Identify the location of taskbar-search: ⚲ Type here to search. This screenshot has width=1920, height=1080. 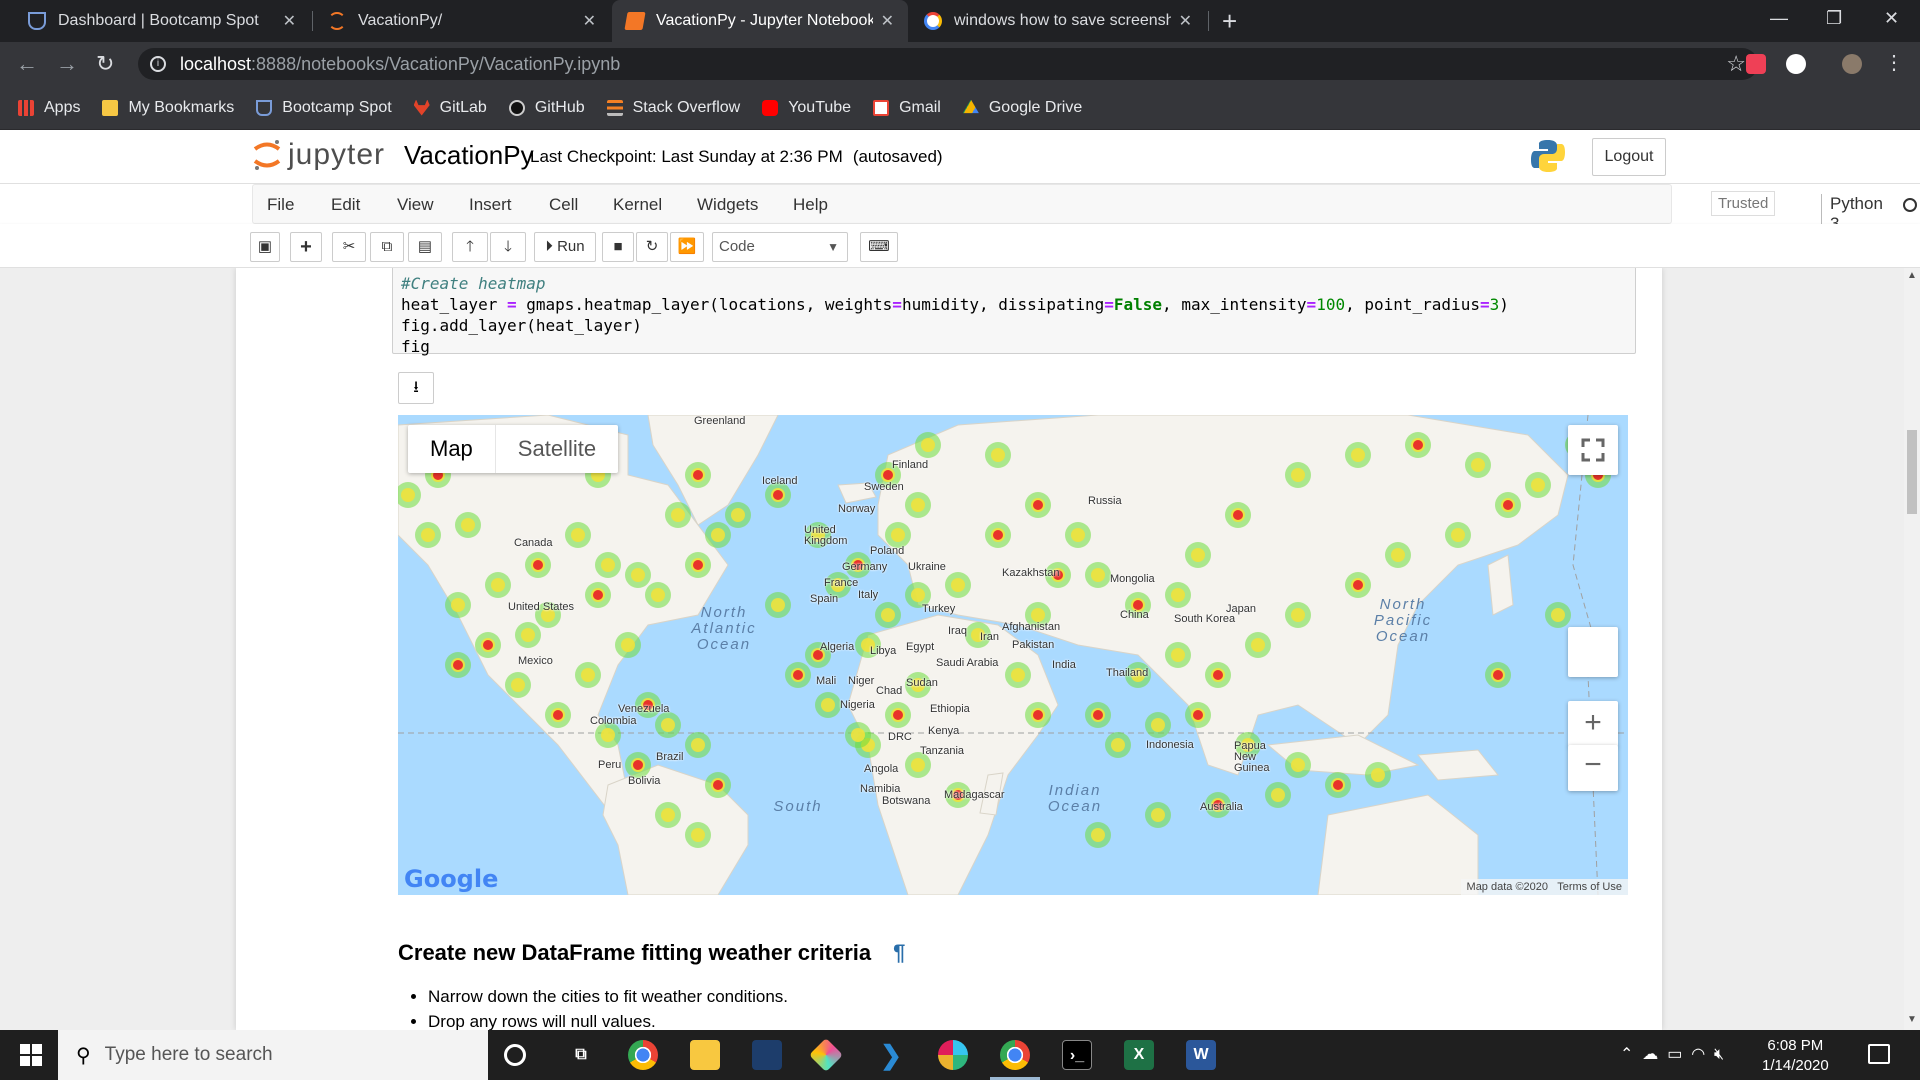
(273, 1055).